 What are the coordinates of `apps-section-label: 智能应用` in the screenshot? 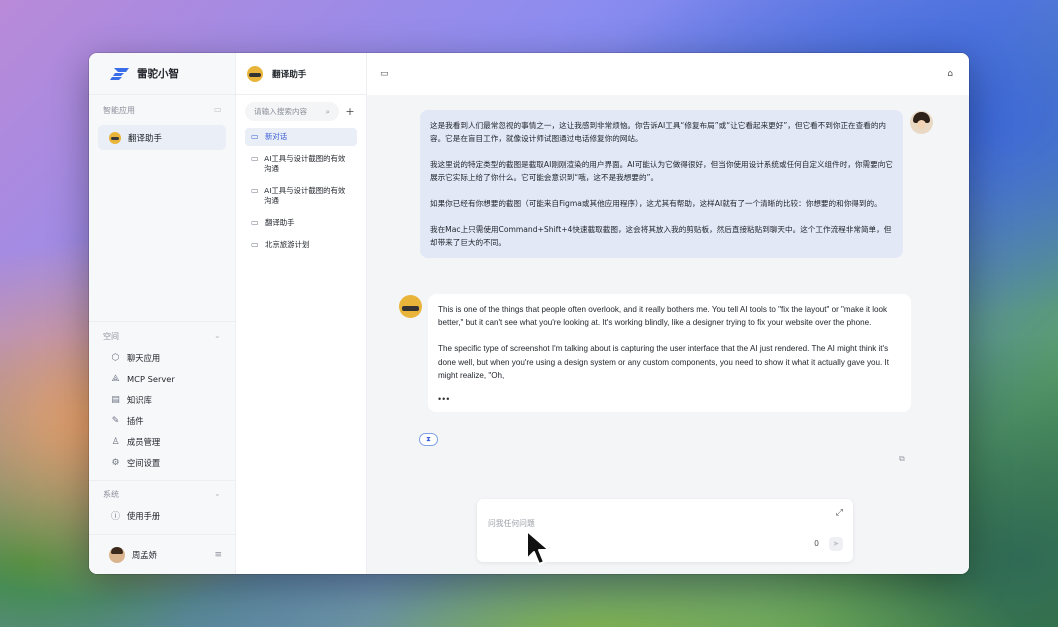 It's located at (119, 110).